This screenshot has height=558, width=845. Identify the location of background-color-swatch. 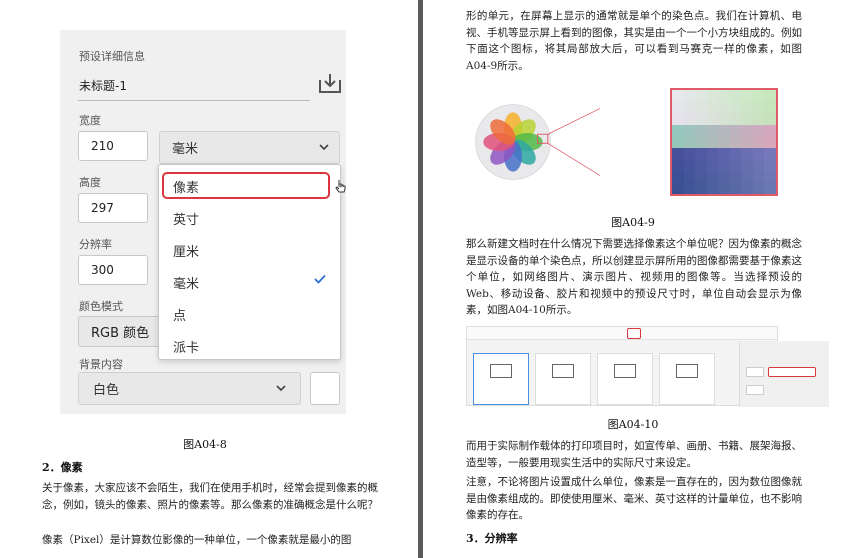
(325, 388).